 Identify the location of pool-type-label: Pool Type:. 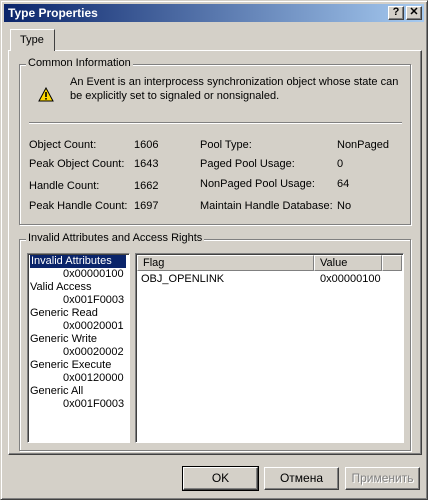
(226, 145).